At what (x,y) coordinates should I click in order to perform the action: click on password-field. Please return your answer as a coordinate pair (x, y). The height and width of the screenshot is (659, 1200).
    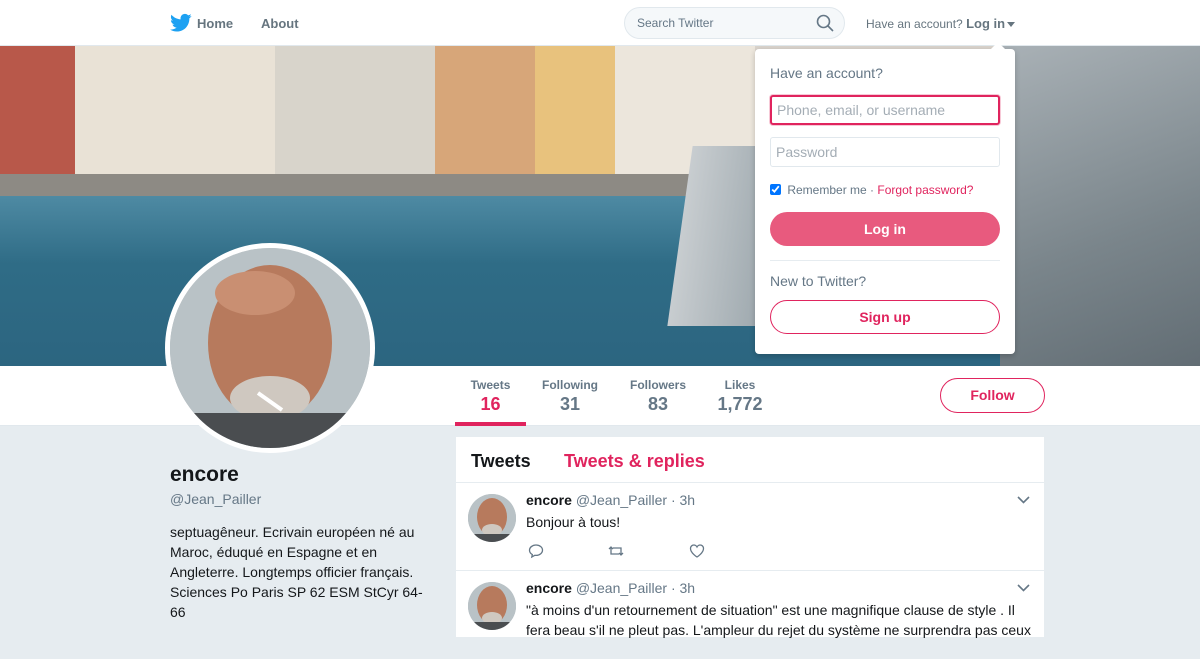
    Looking at the image, I should click on (885, 152).